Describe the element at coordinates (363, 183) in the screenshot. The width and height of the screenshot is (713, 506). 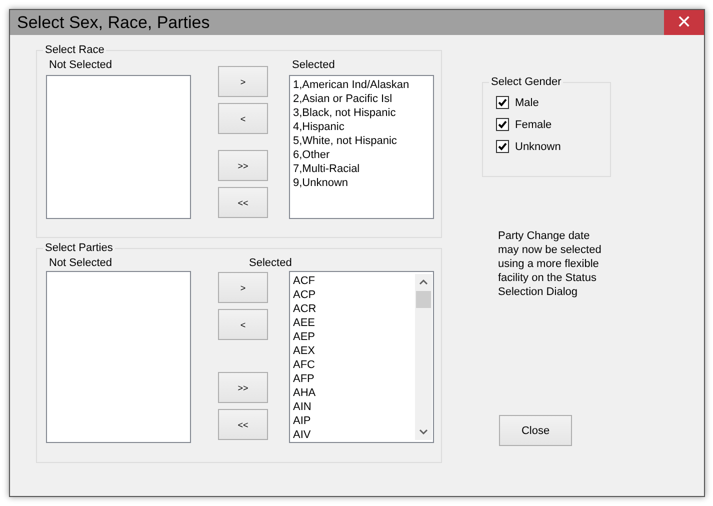
I see `list-item: 9,Unknown` at that location.